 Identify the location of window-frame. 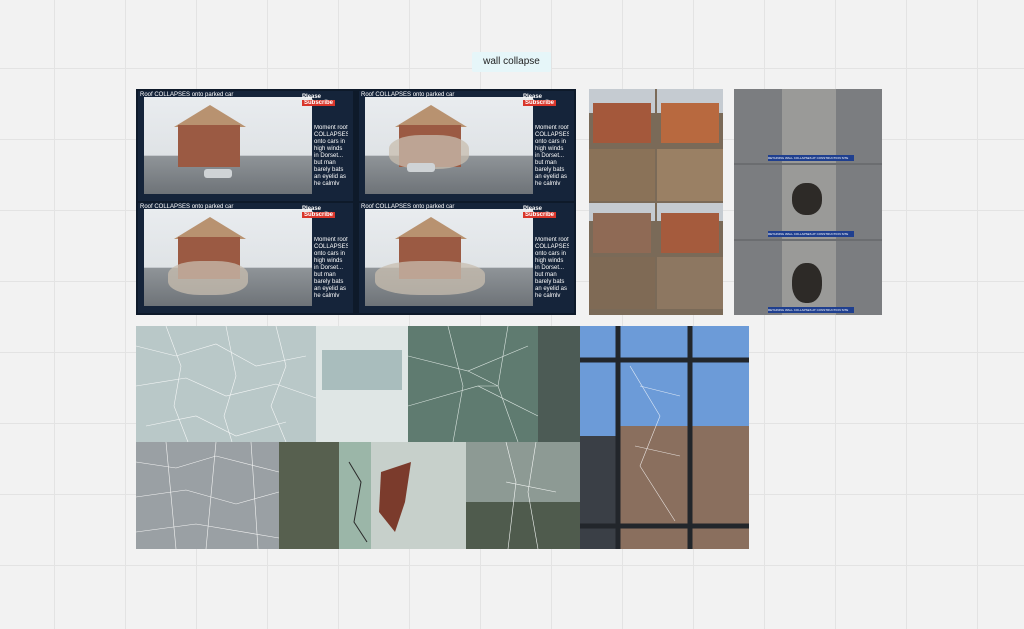
(664, 437).